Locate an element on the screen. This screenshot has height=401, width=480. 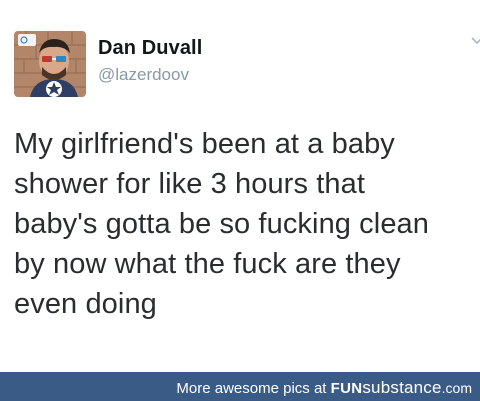
watermark-footer: More awesome pics at FUNsubstance.com is located at coordinates (240, 386).